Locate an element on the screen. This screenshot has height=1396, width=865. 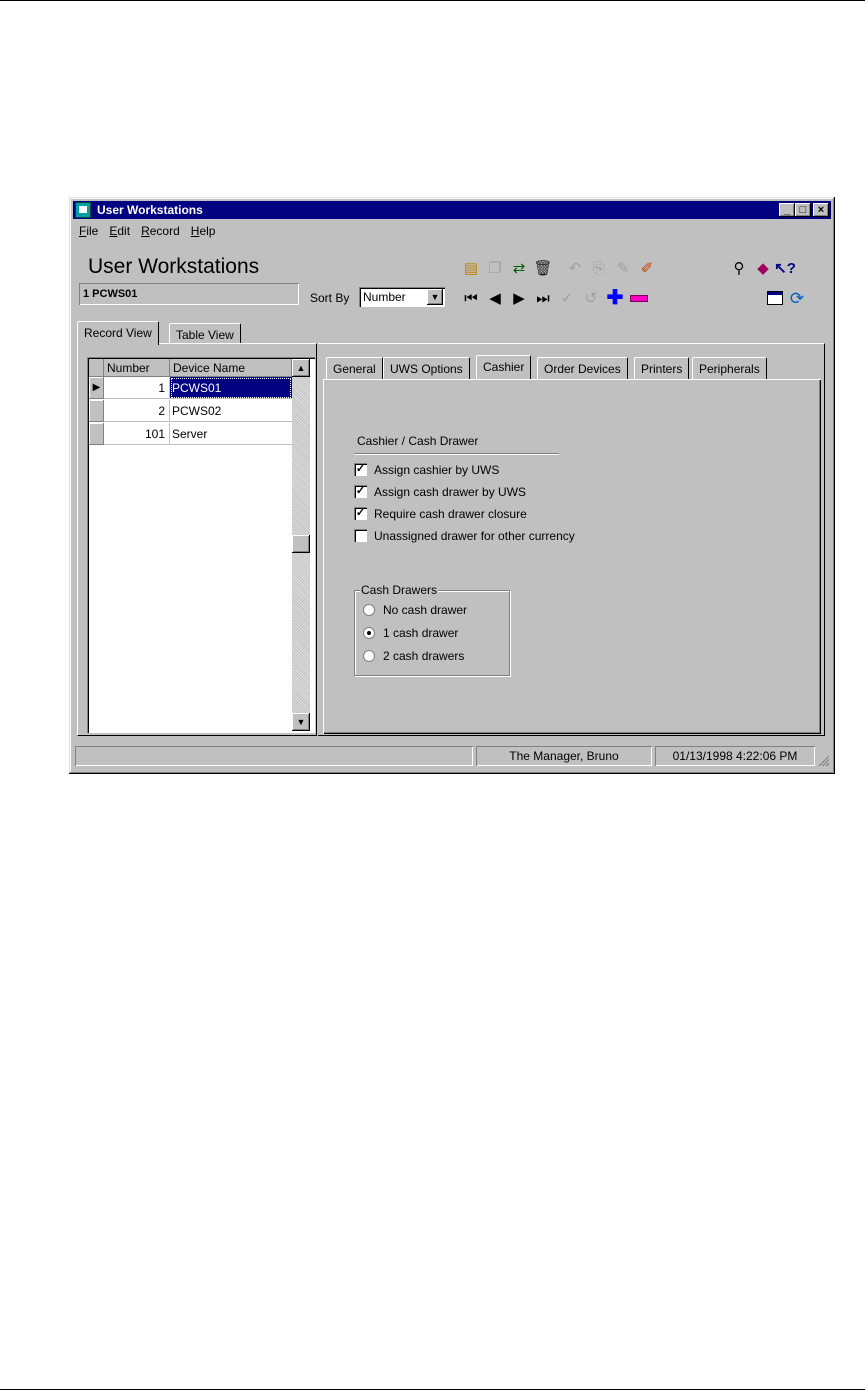
row-device-name: Server is located at coordinates (231, 434).